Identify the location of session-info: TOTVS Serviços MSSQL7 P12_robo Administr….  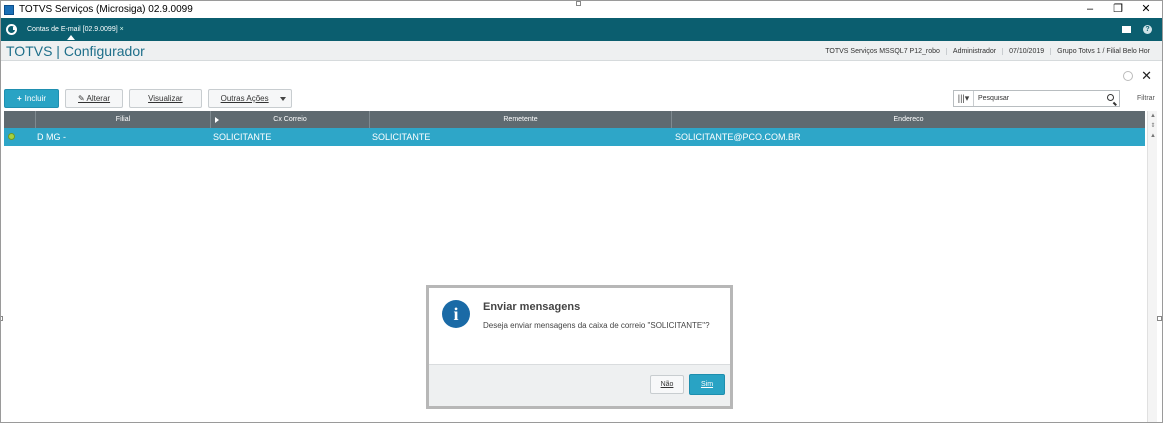
(987, 51).